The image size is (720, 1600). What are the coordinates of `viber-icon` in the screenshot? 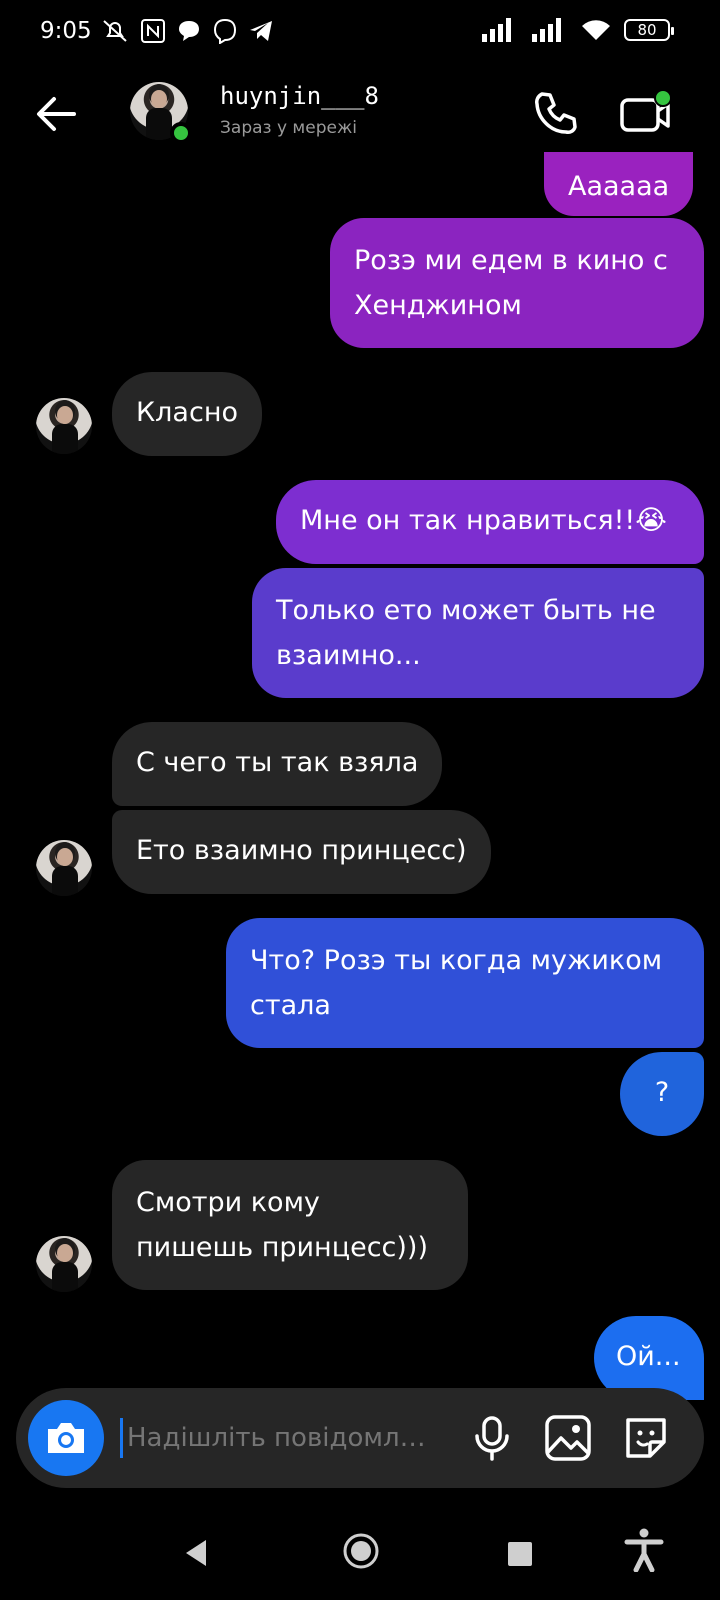 It's located at (225, 31).